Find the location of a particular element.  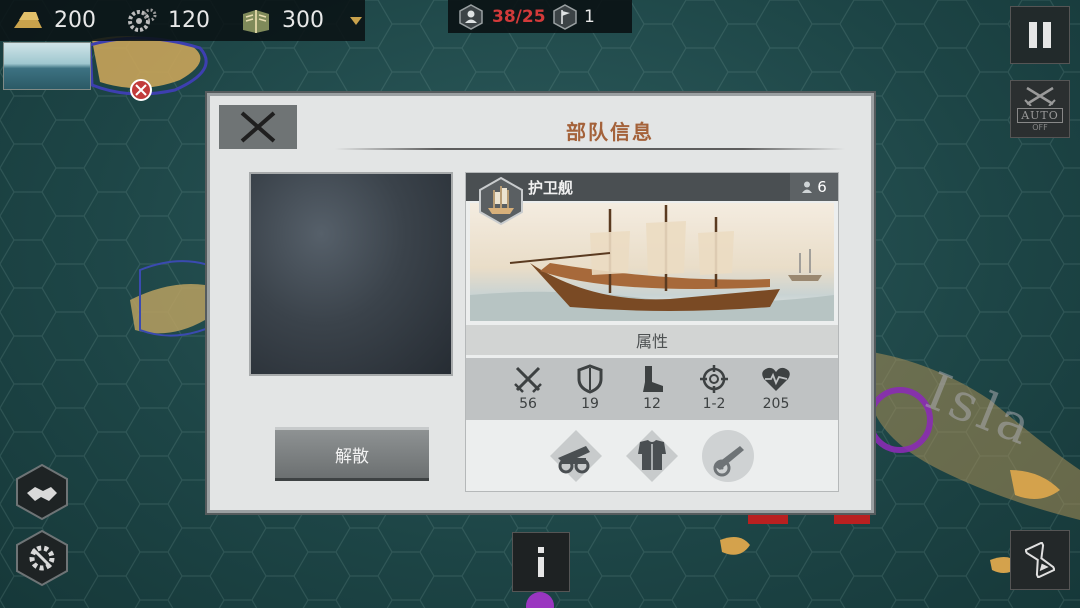

tech-gear-icon is located at coordinates (42, 558).